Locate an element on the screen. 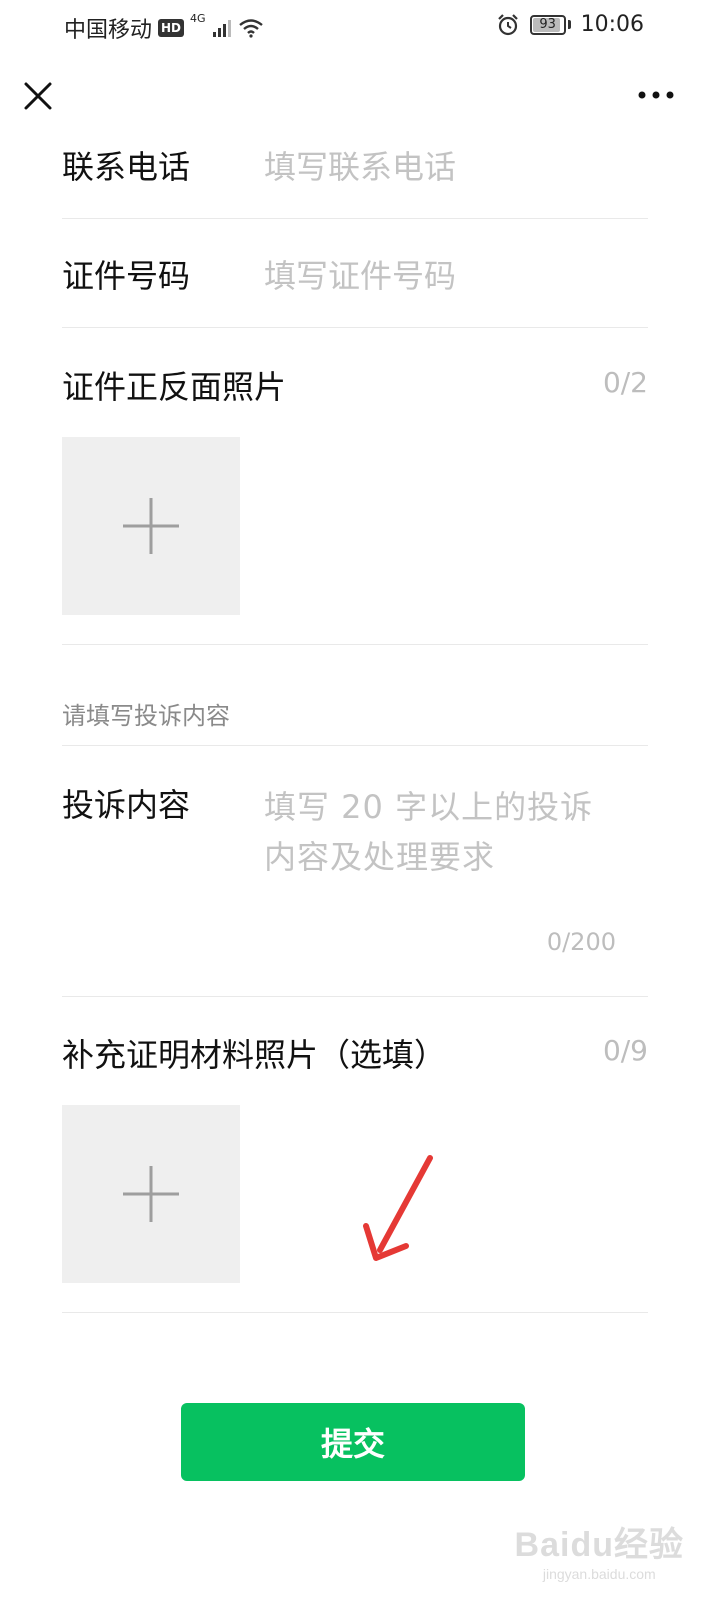 The image size is (720, 1600). status-right: 93 10:06 is located at coordinates (570, 24).